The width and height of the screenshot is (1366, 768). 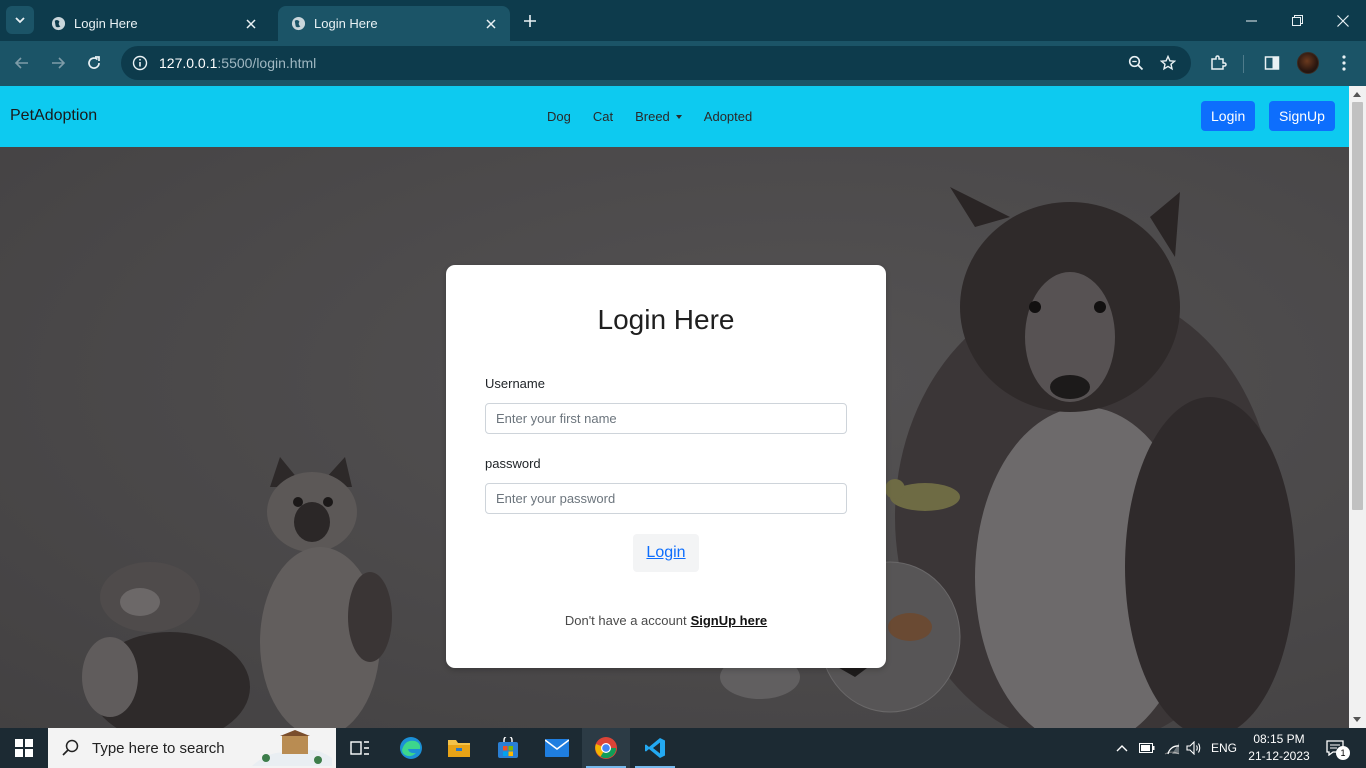 I want to click on scroll-down-arrow-icon, so click(x=1357, y=719).